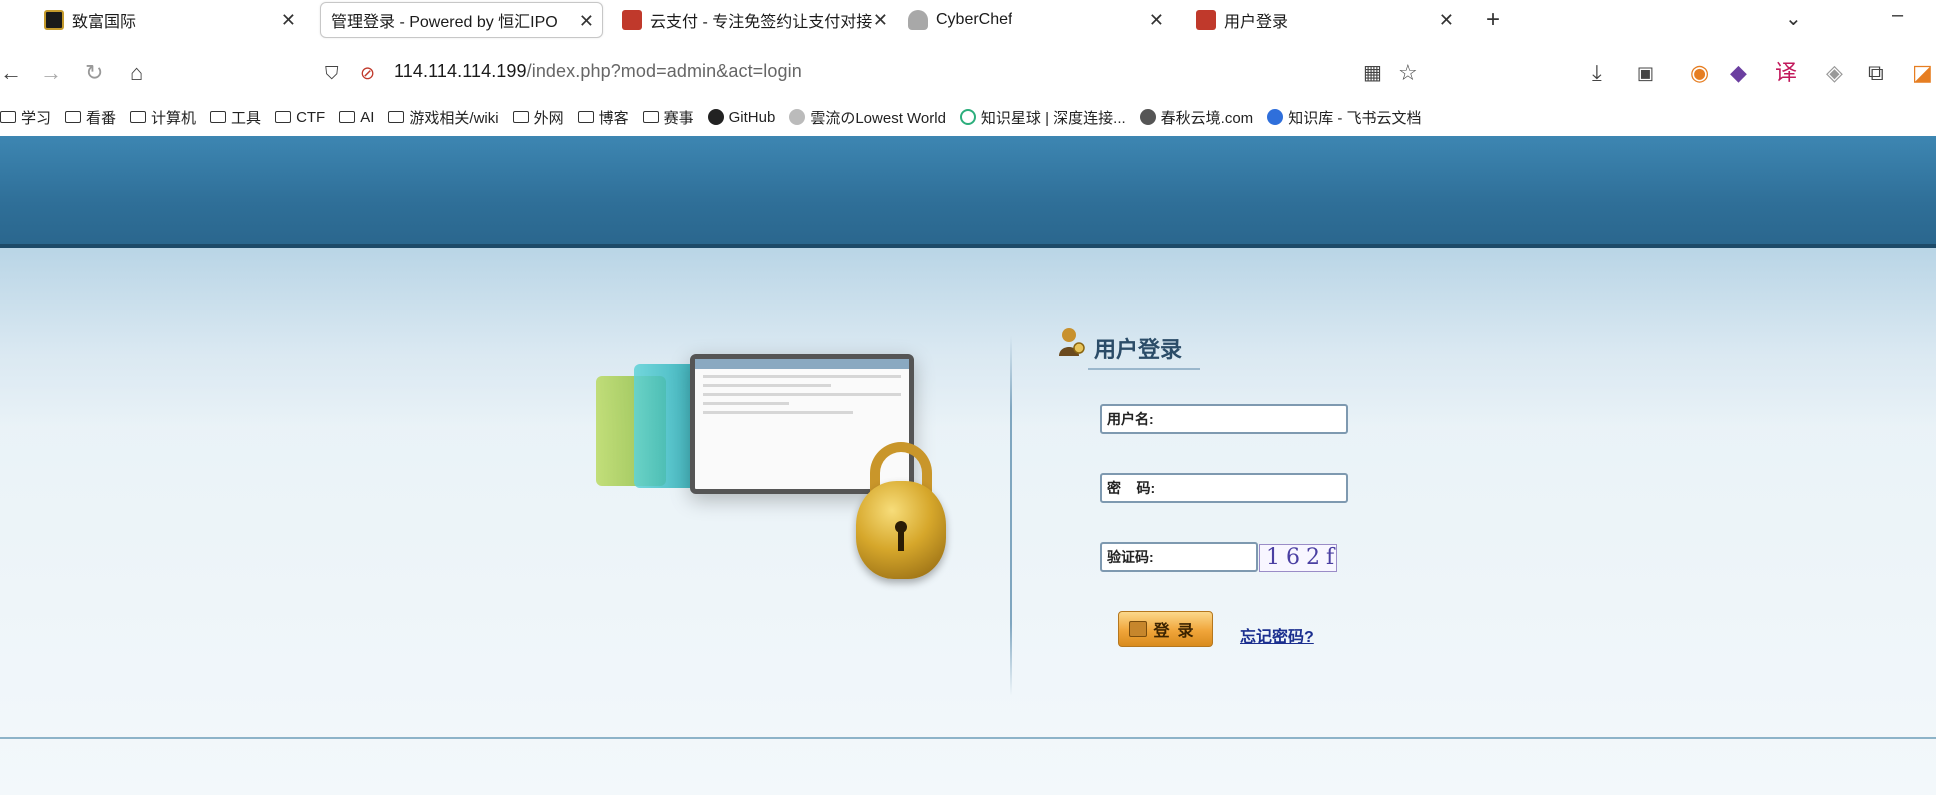  I want to click on bookmark-foreign: 外网, so click(538, 117).